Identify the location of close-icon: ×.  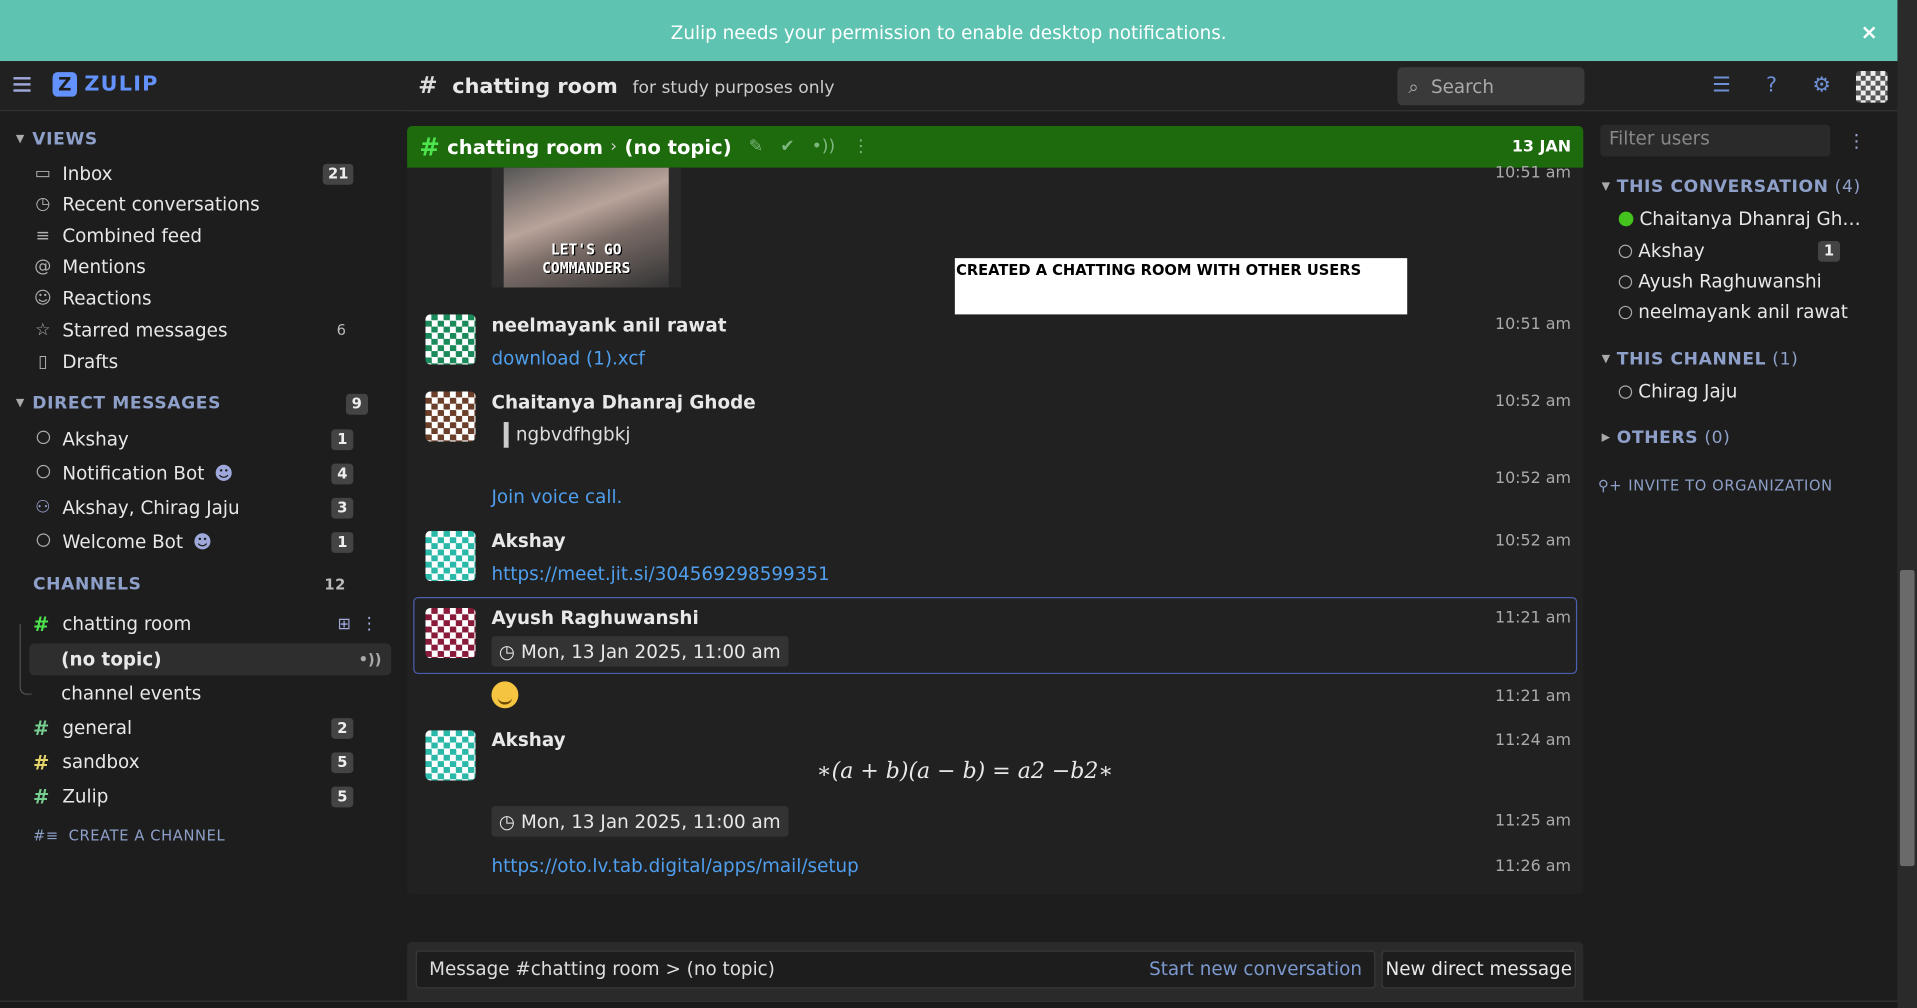
(1868, 33).